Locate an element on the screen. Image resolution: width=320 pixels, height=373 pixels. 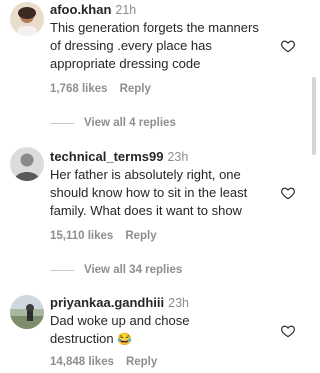
view-replies-button: View all 34 replies is located at coordinates (116, 270).